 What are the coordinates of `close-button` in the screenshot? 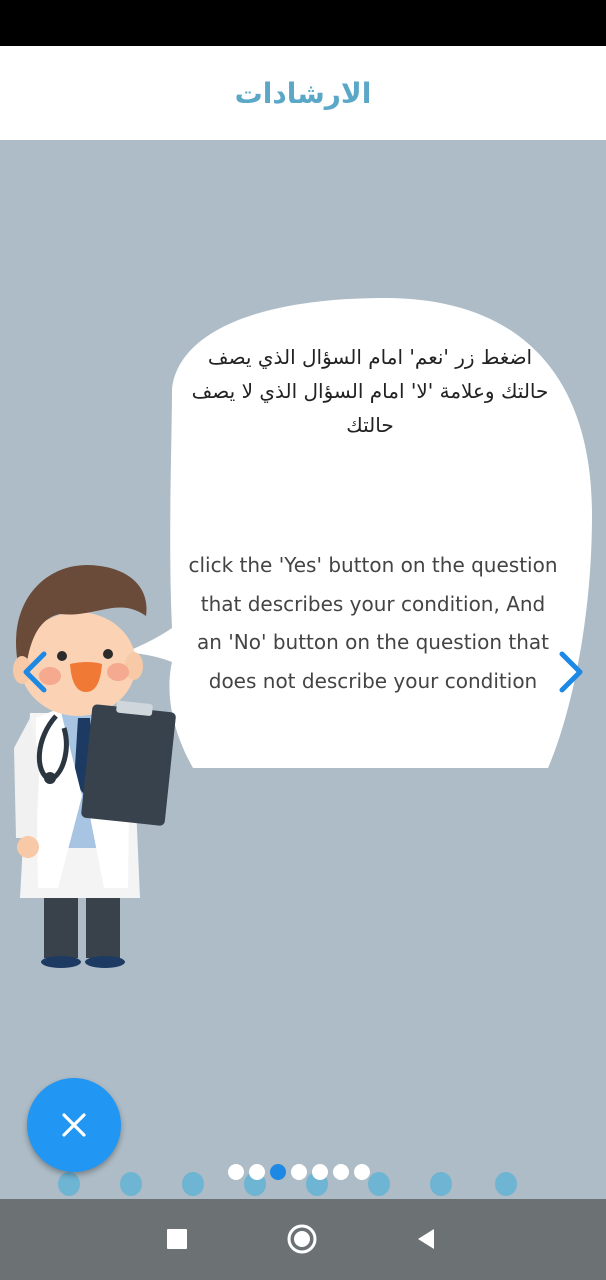 It's located at (74, 1125).